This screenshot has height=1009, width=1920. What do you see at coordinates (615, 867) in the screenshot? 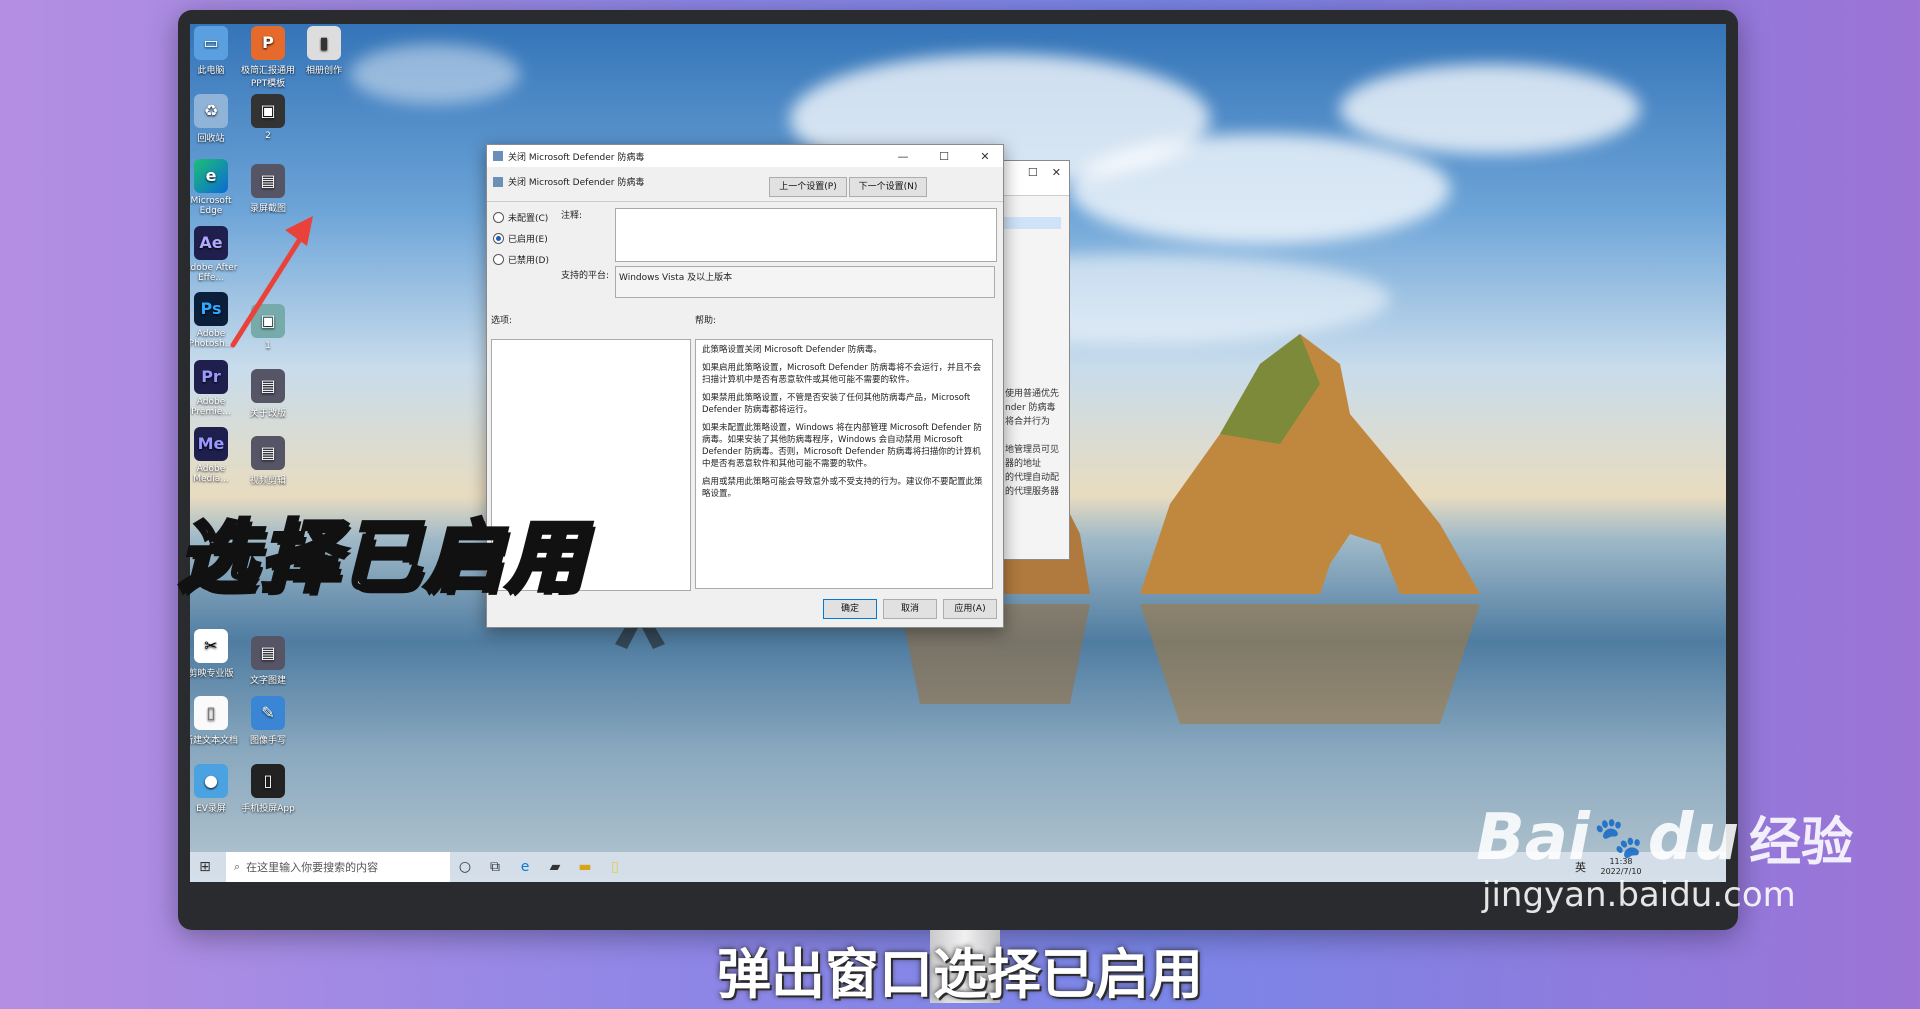
I see `notes-icon: ▯` at bounding box center [615, 867].